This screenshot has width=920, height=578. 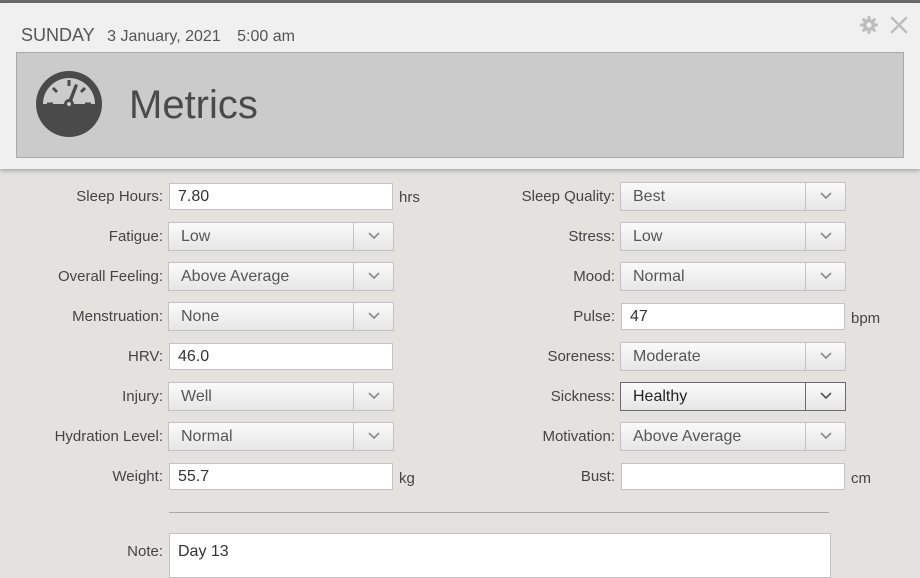 What do you see at coordinates (687, 436) in the screenshot?
I see `motivation-value: Above Average` at bounding box center [687, 436].